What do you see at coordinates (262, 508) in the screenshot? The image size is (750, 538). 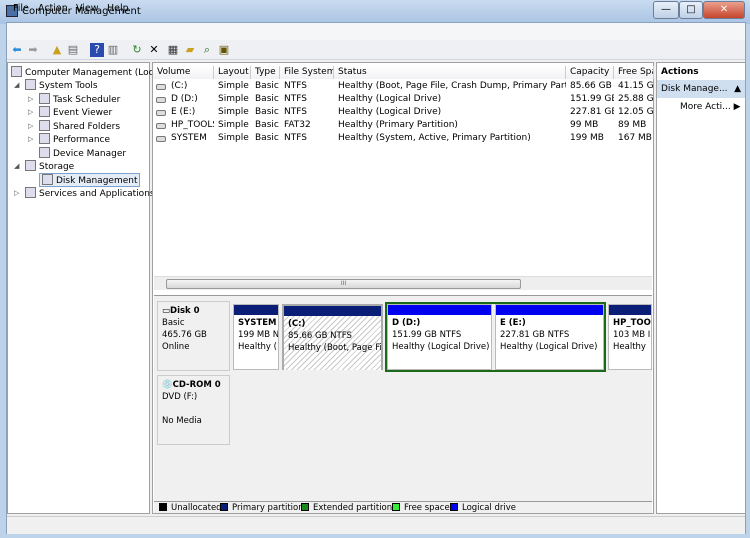 I see `legend-item-primary-partition: Primary partition` at bounding box center [262, 508].